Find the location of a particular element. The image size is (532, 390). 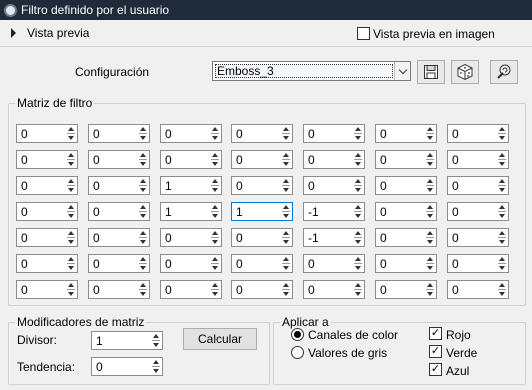

config-select: Emboss_3 is located at coordinates (311, 71).